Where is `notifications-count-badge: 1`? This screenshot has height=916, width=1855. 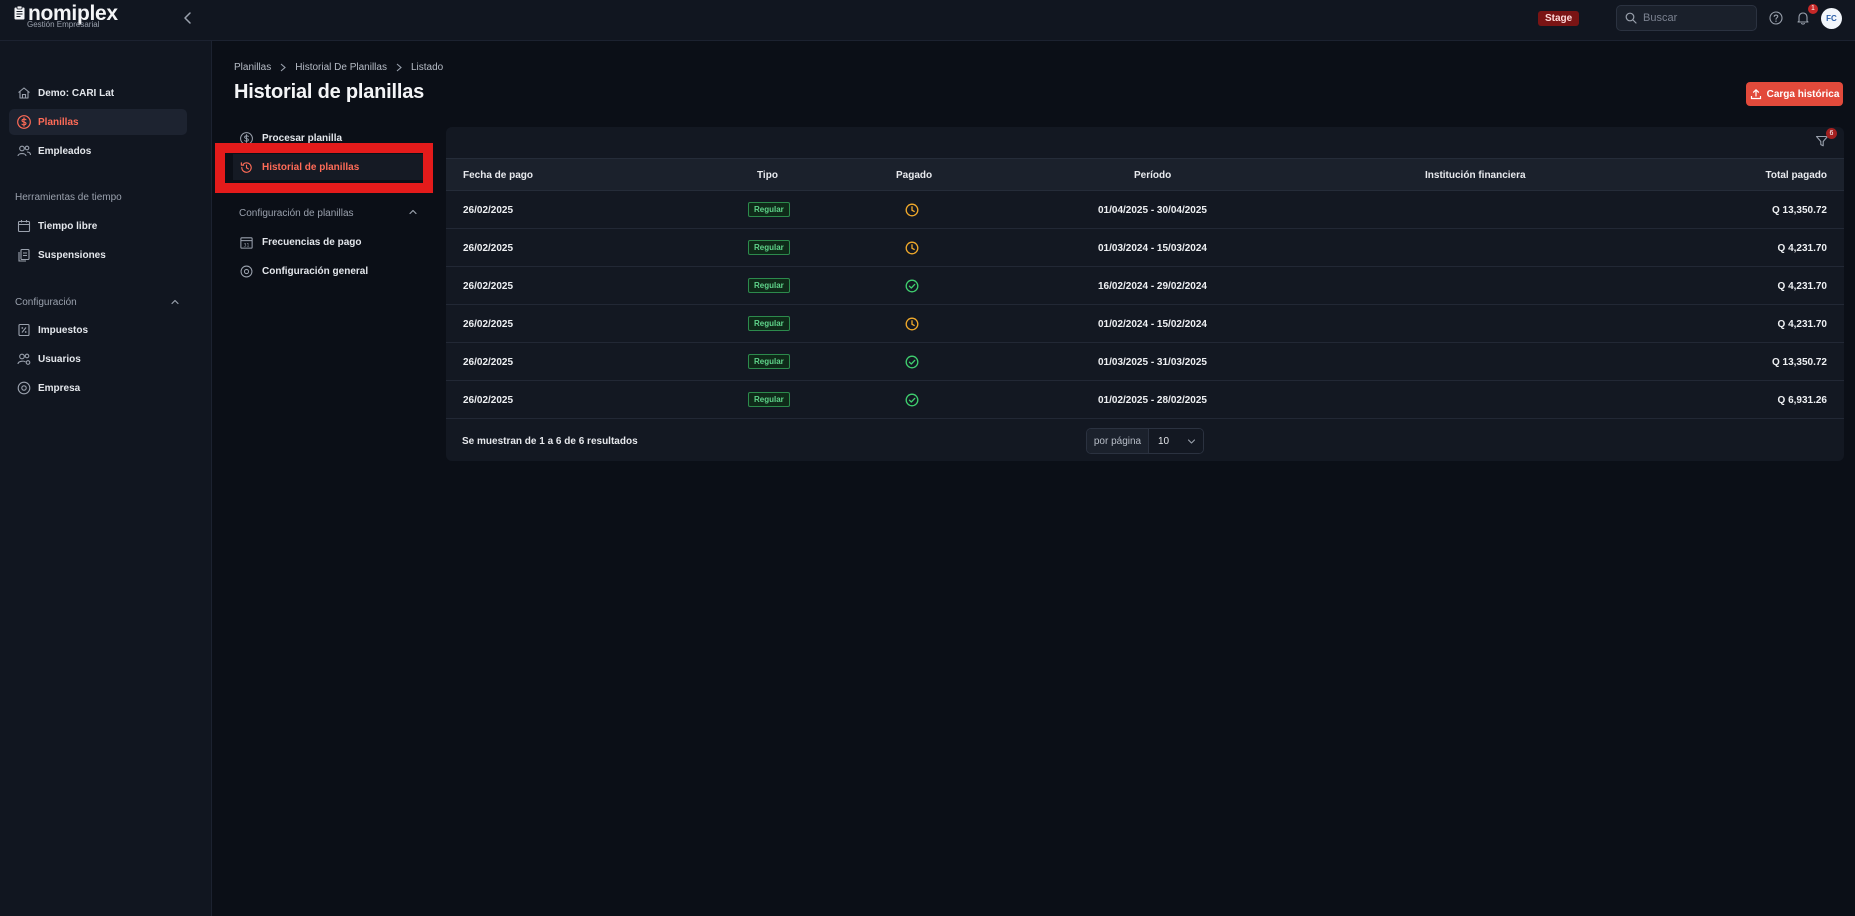
notifications-count-badge: 1 is located at coordinates (1813, 9).